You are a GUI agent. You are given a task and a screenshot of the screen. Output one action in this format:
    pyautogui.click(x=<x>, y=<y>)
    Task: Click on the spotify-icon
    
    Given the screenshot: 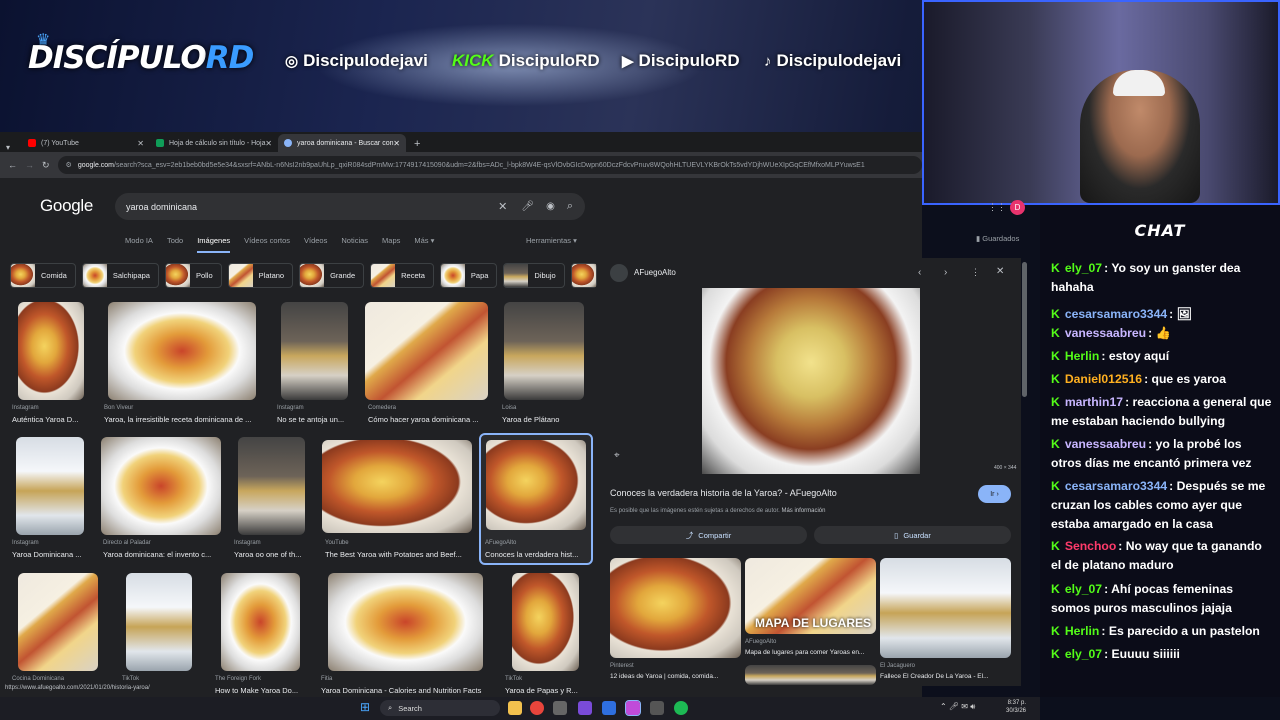 What is the action you would take?
    pyautogui.click(x=681, y=708)
    